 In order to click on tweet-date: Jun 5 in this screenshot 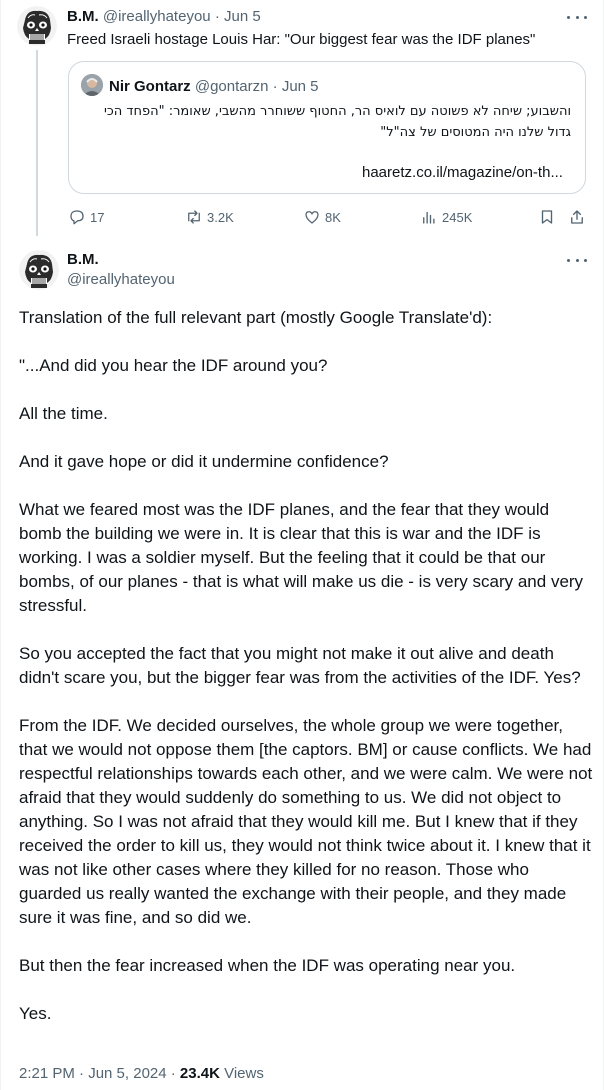, I will do `click(242, 16)`.